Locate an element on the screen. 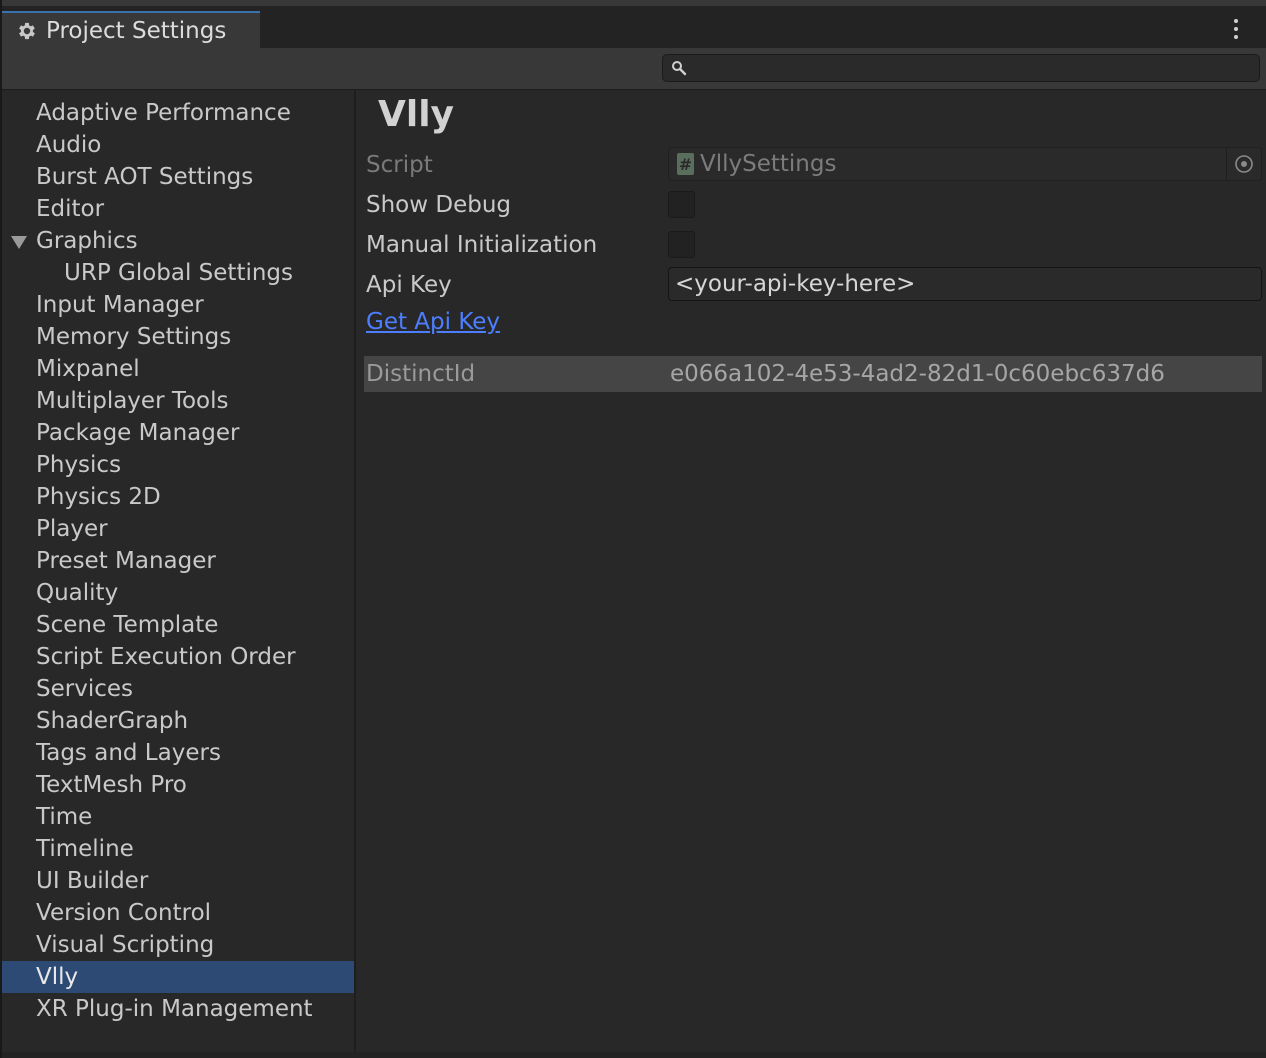 This screenshot has height=1058, width=1266. more-options-icon is located at coordinates (1236, 29).